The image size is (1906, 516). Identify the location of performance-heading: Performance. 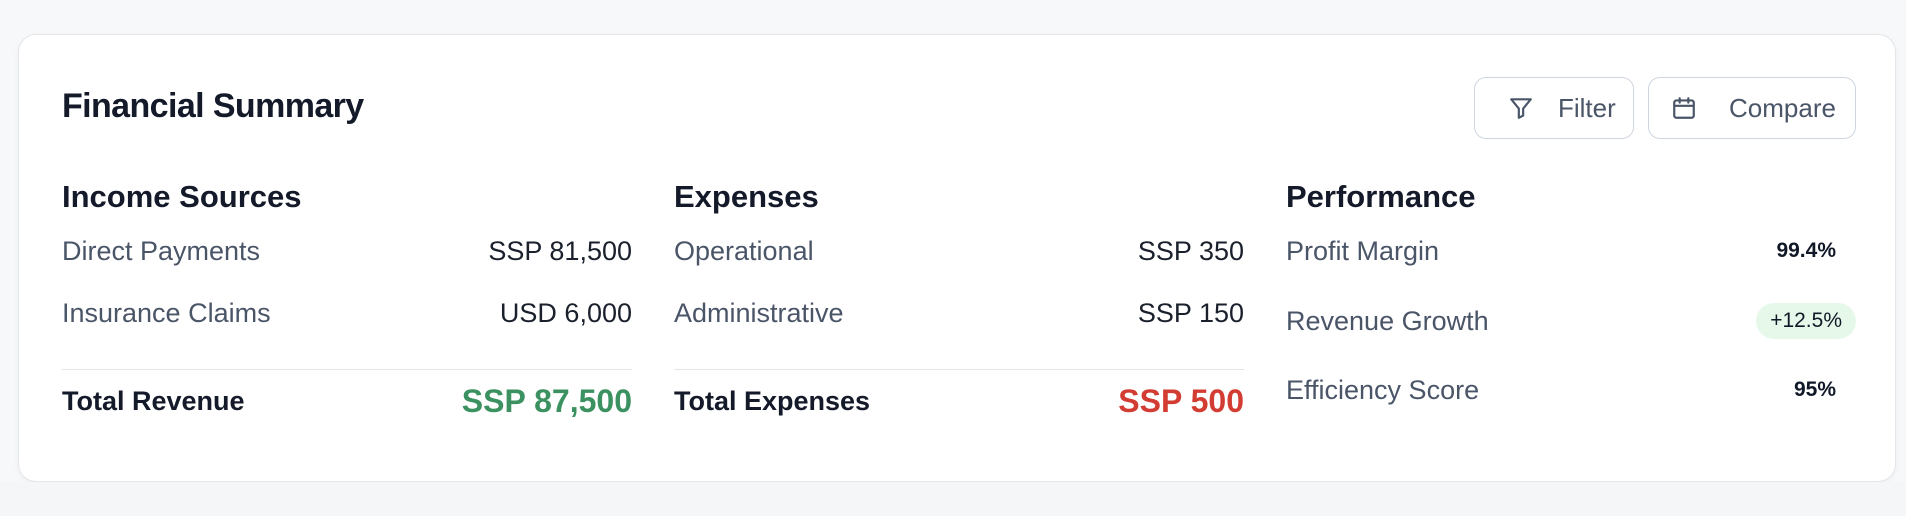
(1381, 196).